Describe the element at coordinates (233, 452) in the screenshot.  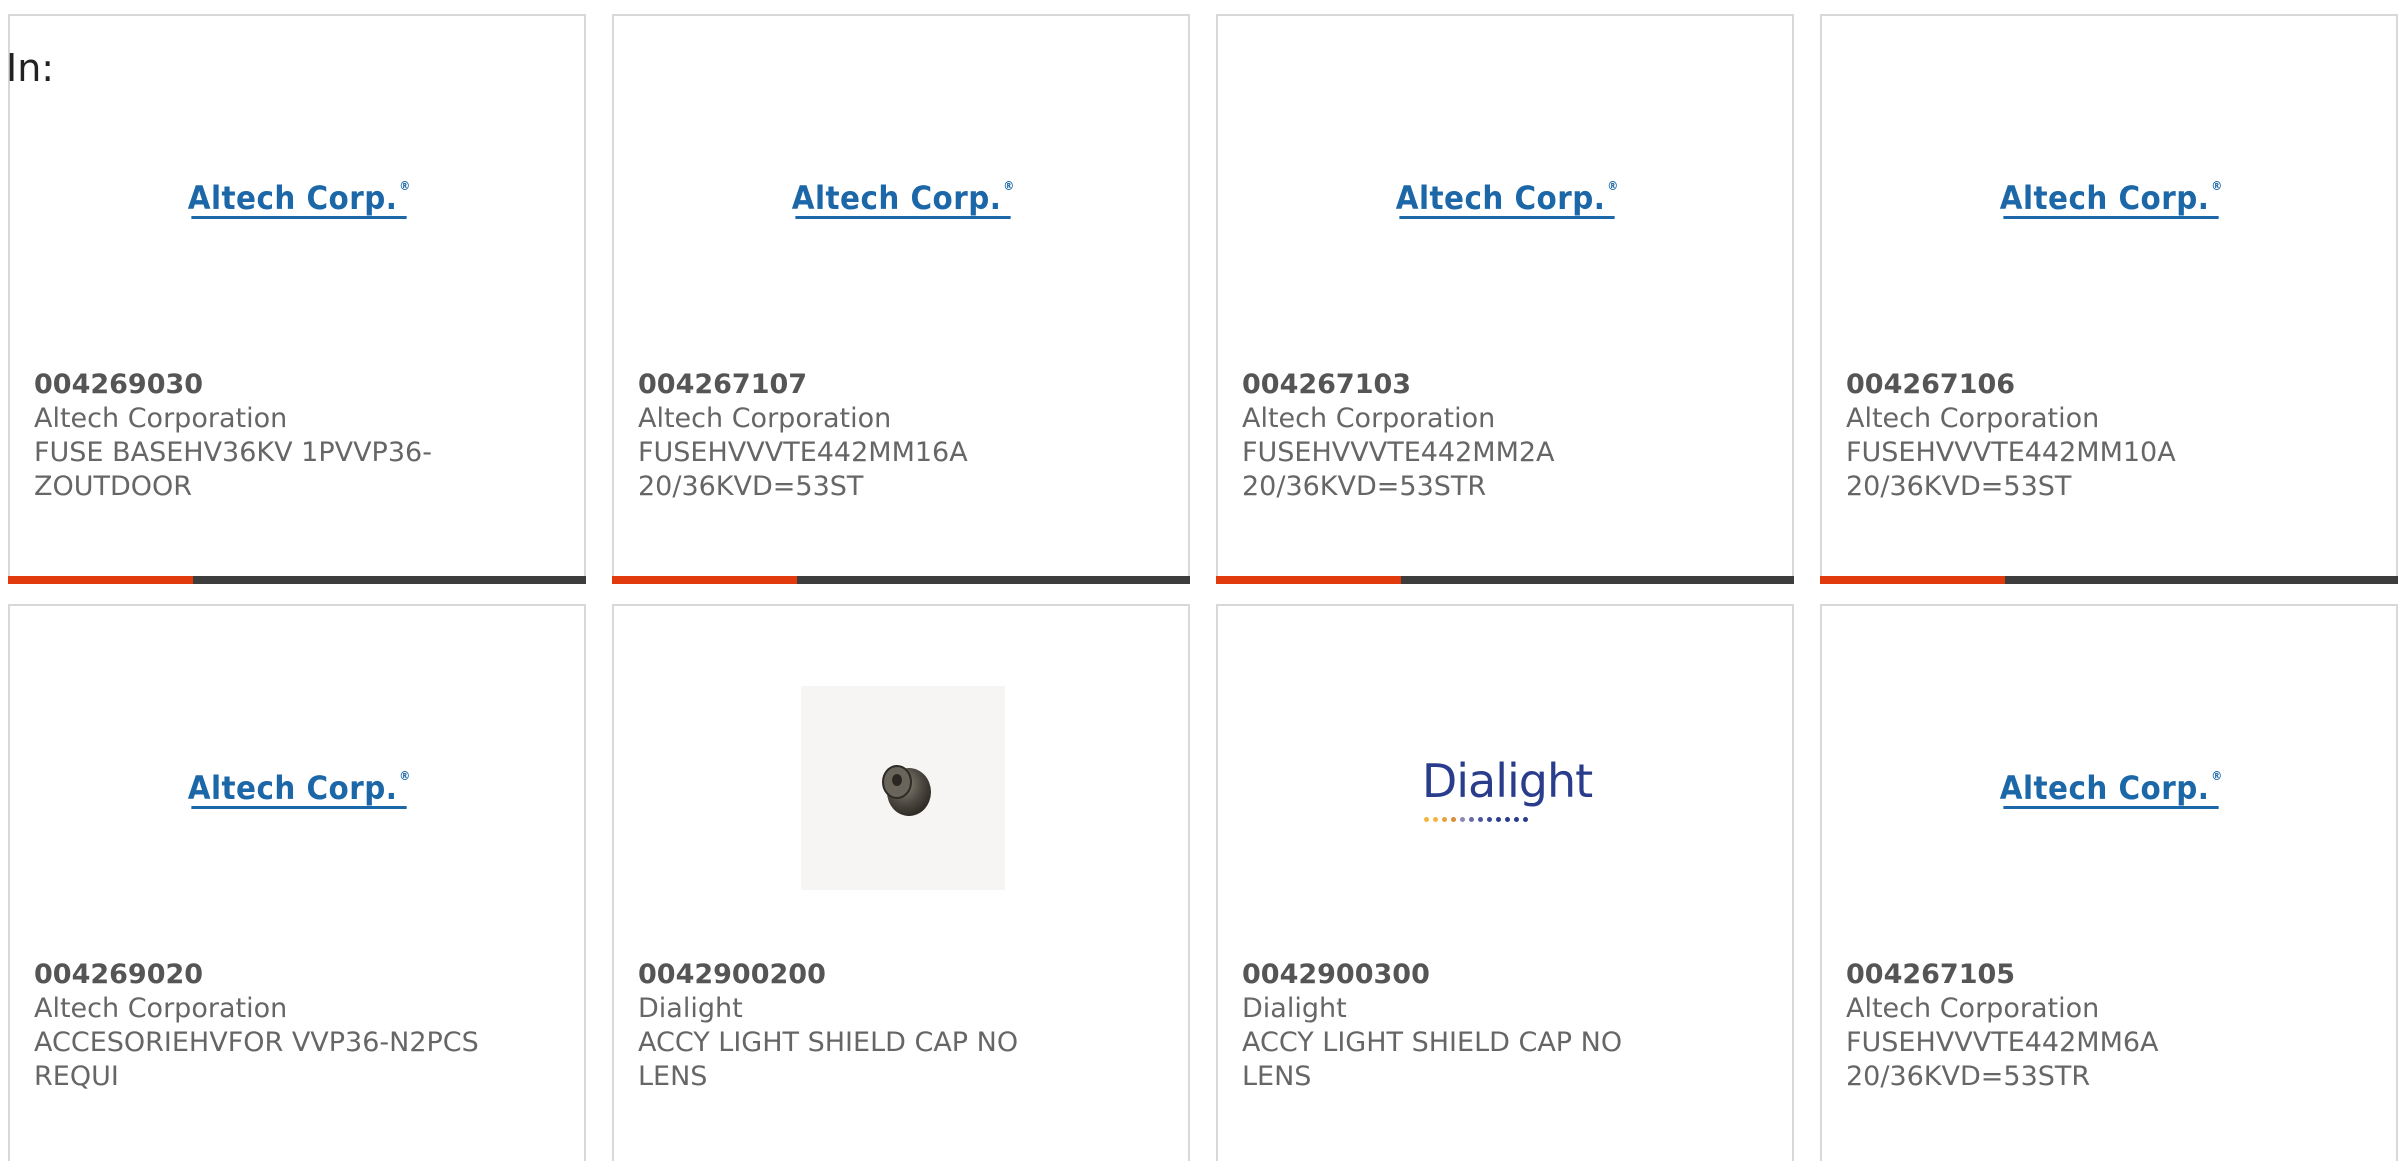
I see `description-line: FUSE BASEHV36KV 1PVVP36-` at that location.